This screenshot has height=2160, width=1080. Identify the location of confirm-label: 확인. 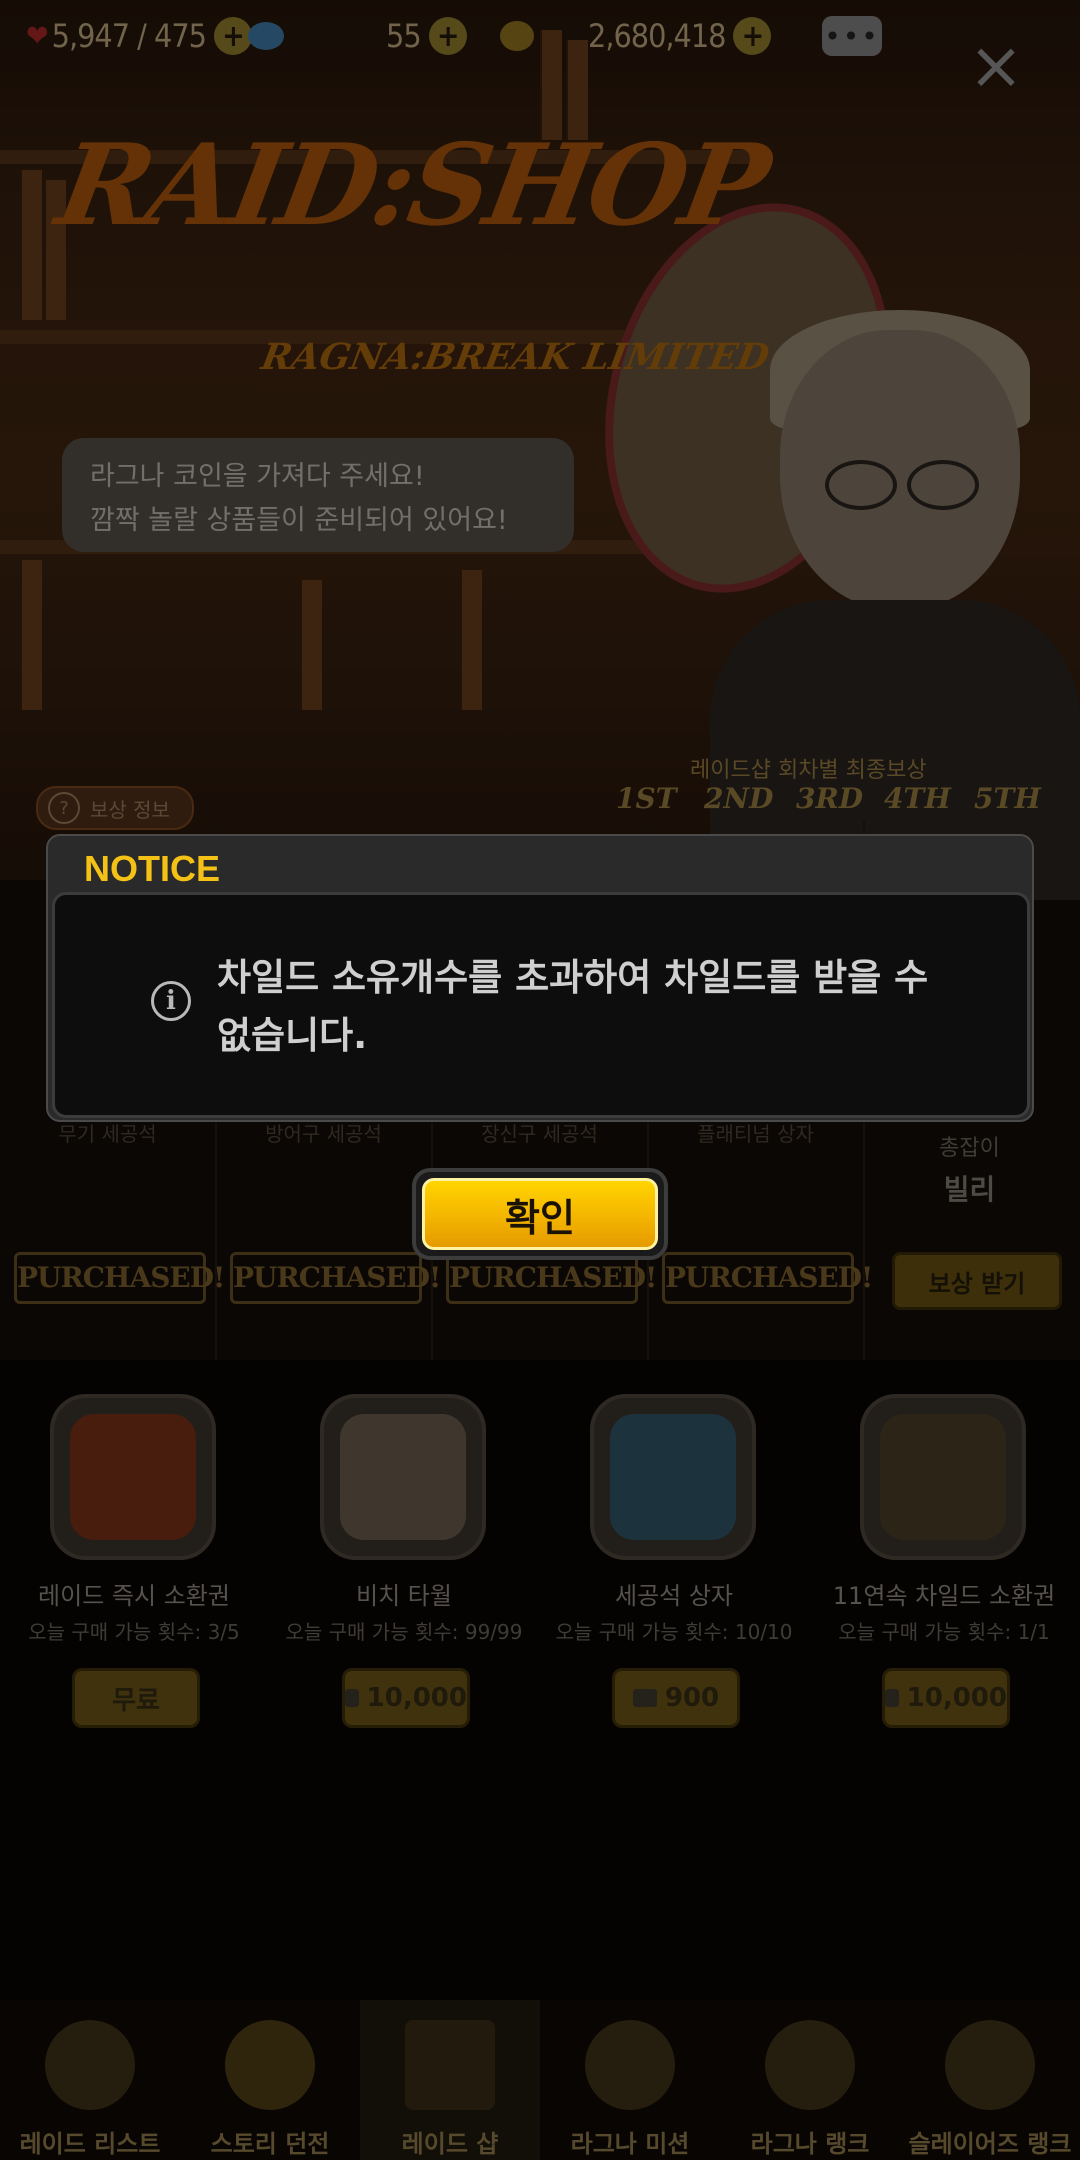
(540, 1214).